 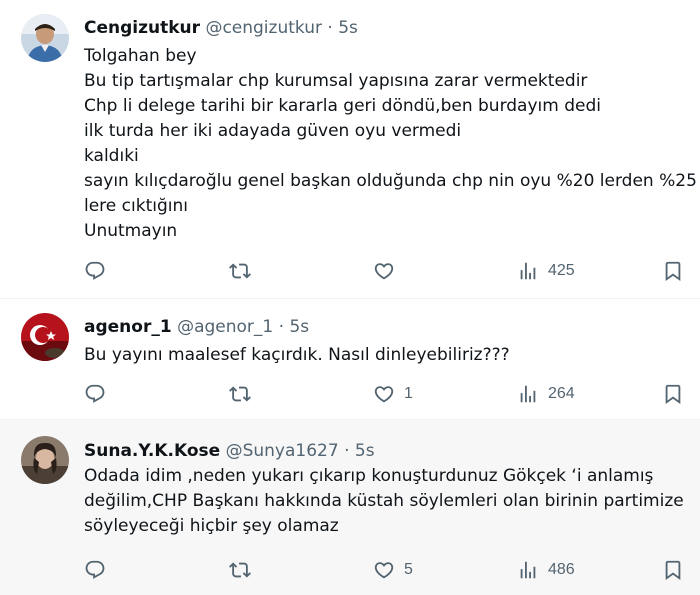 I want to click on views-button: 264, so click(x=546, y=394).